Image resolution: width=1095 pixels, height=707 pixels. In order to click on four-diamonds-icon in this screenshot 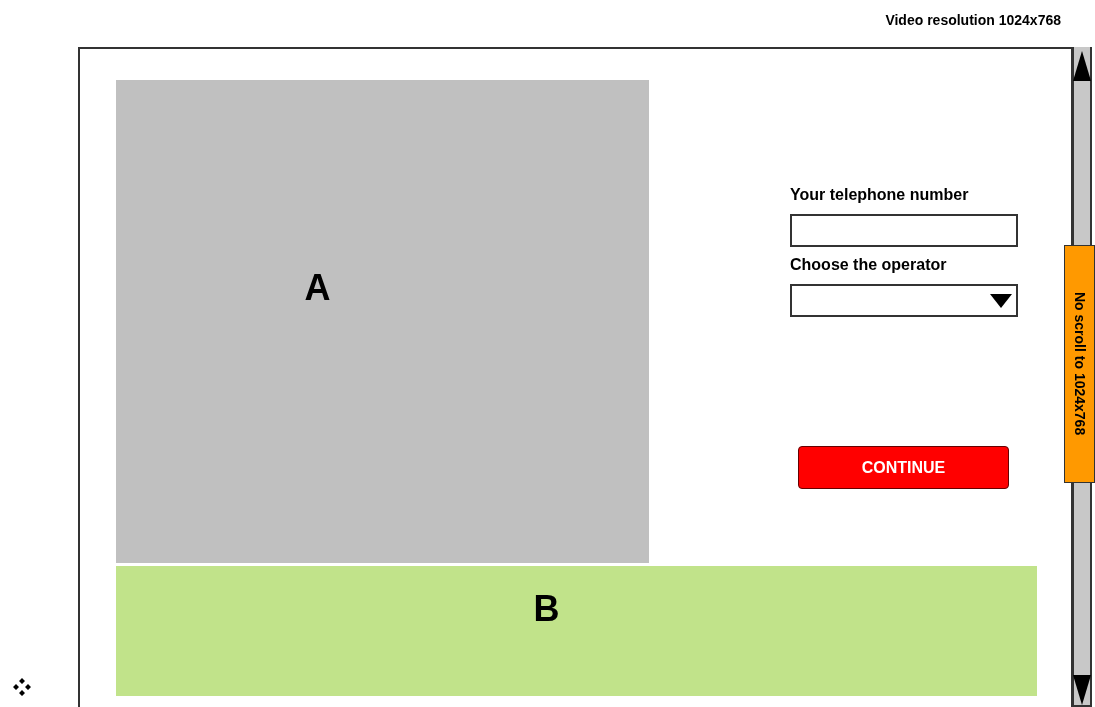, I will do `click(22, 687)`.